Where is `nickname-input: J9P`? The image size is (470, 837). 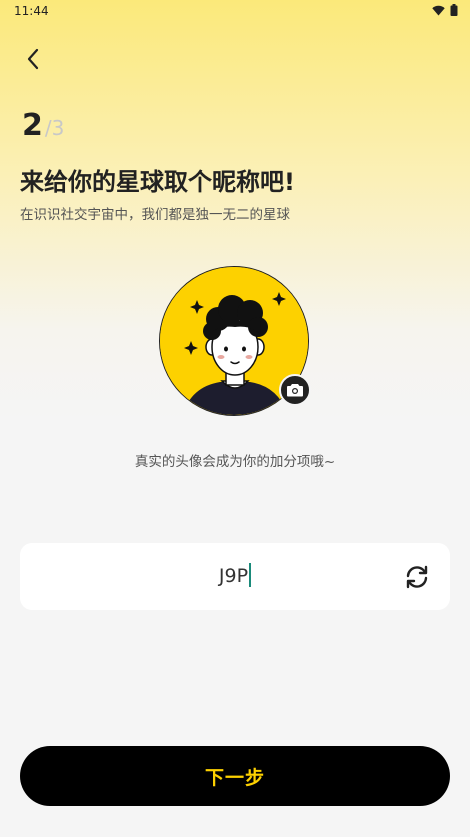 nickname-input: J9P is located at coordinates (235, 574).